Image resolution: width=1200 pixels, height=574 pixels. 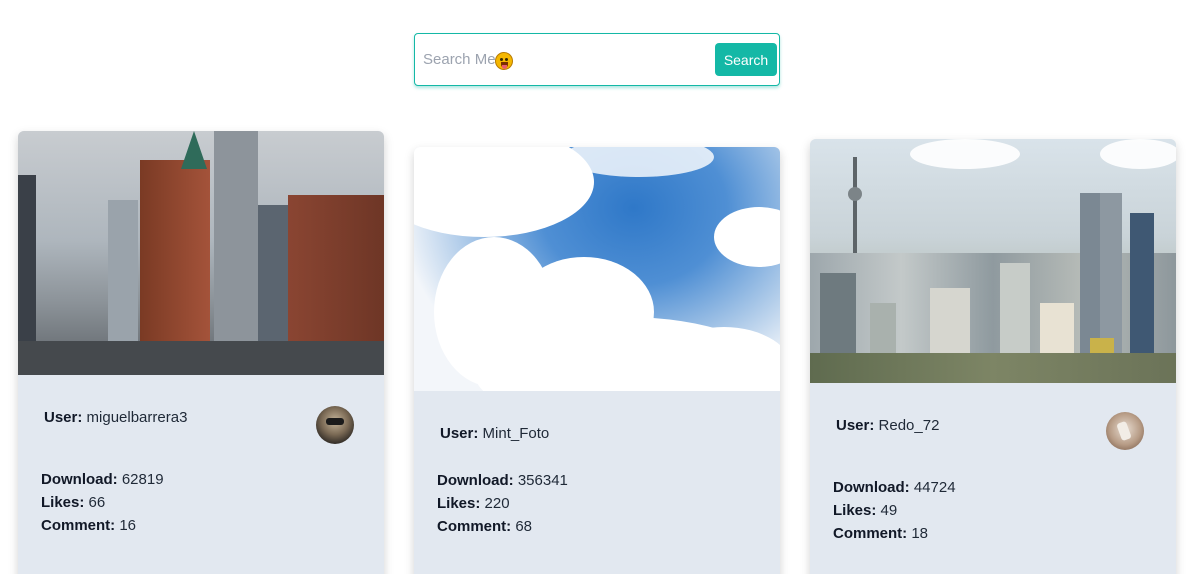 I want to click on card-stats: Download: 44724 Likes: 49 Comment: 18, so click(x=894, y=510).